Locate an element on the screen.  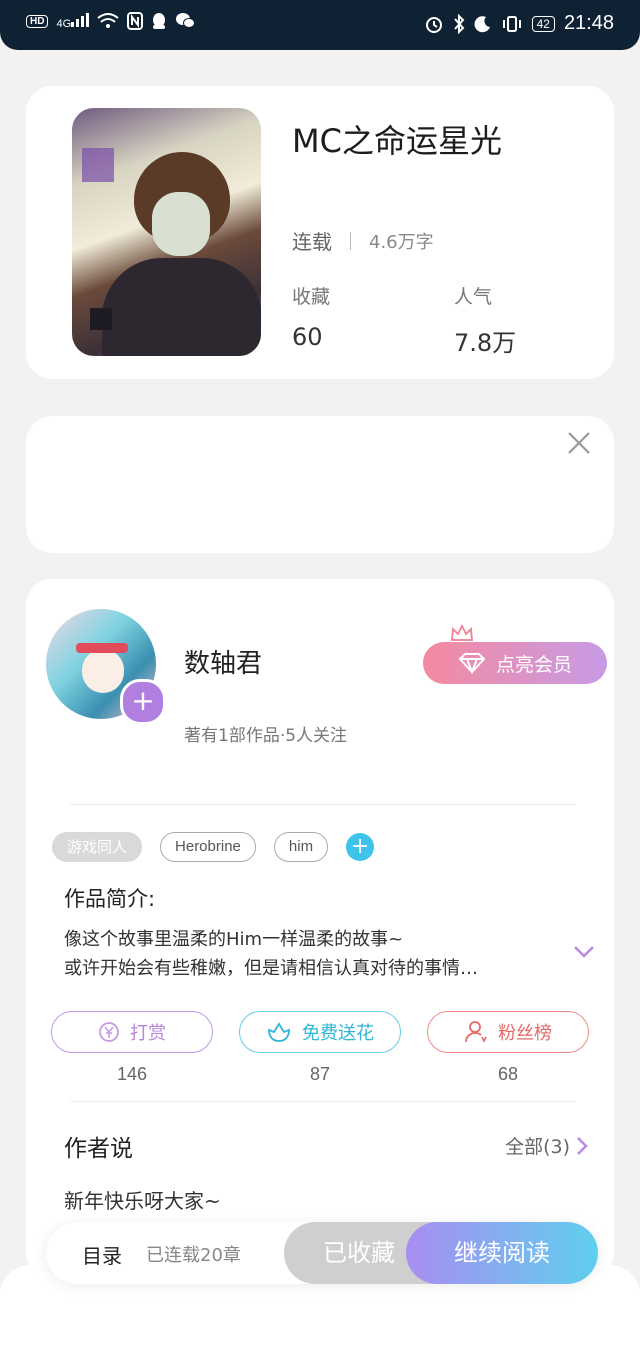
clock: 21:48 is located at coordinates (588, 23).